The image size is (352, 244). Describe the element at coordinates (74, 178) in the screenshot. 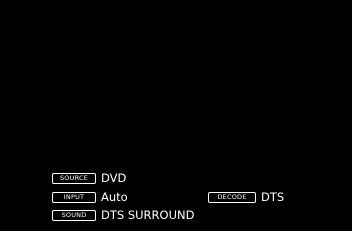

I see `source-tag: SOURCE` at that location.